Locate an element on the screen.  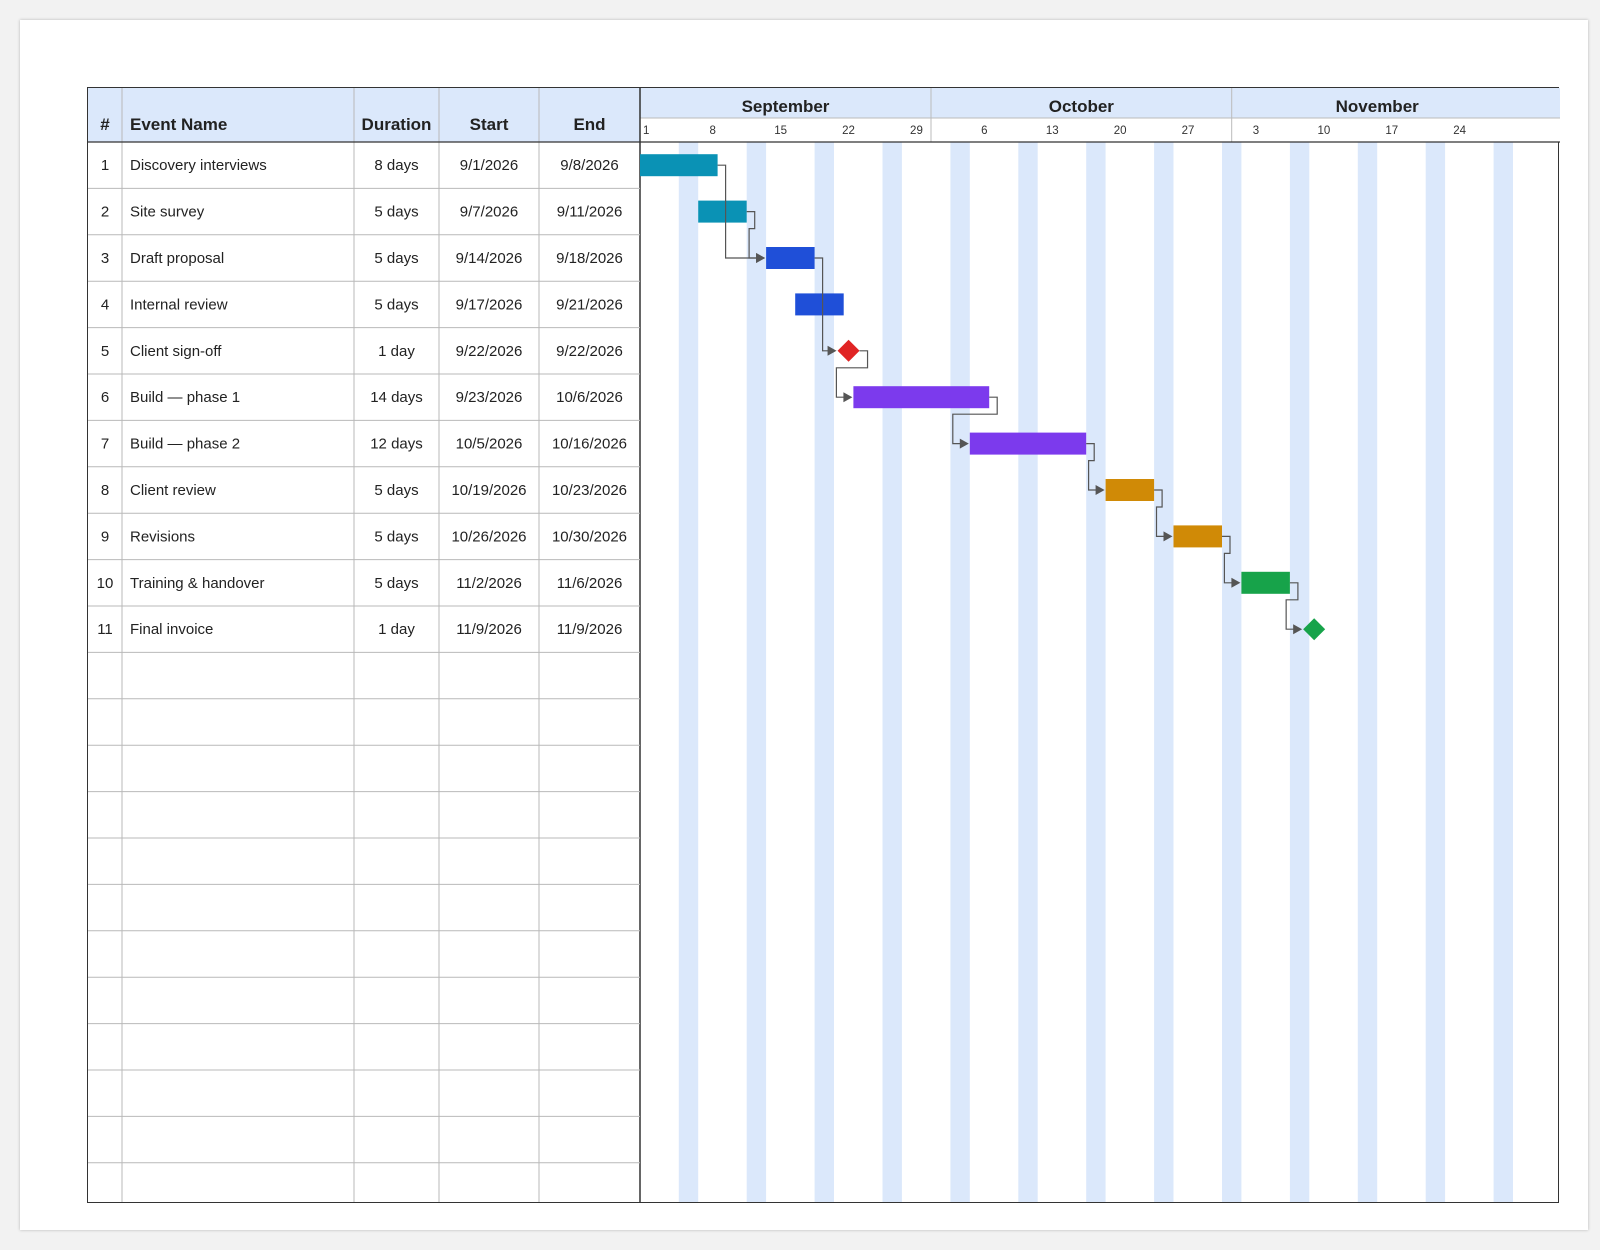
header-num: # is located at coordinates (105, 124).